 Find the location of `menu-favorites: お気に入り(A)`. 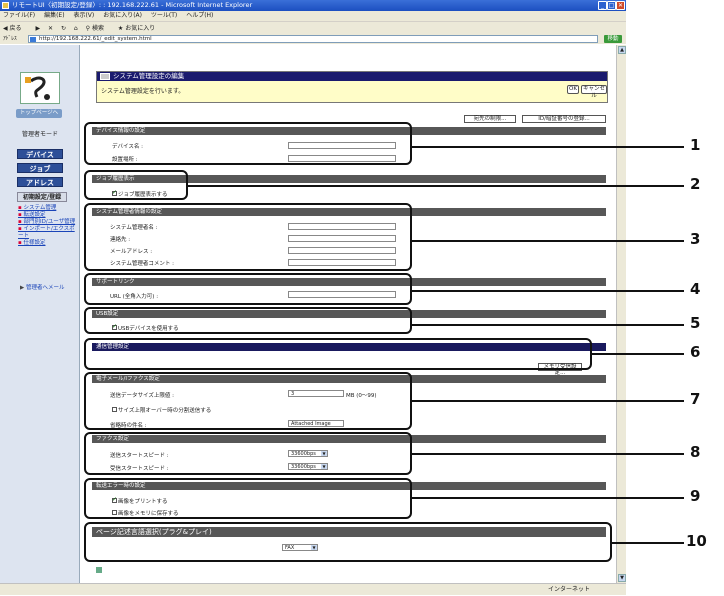

menu-favorites: お気に入り(A) is located at coordinates (122, 15).